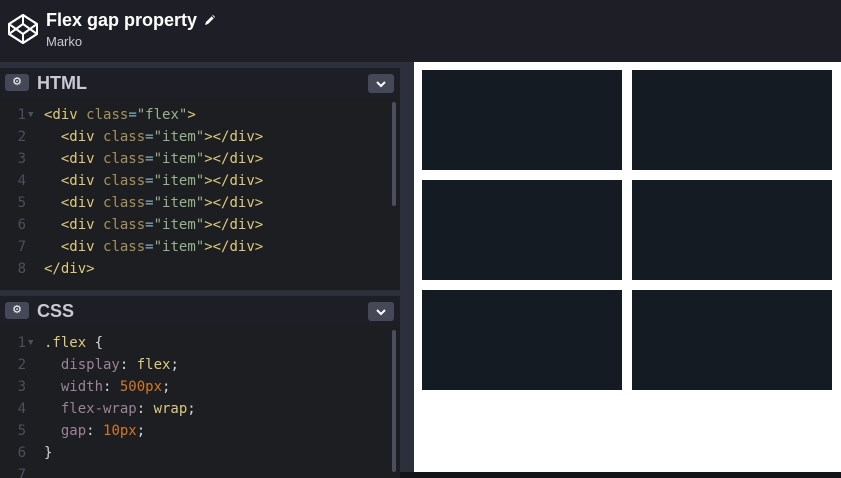 The width and height of the screenshot is (841, 478). I want to click on code-text: flex-wrap: wrap;, so click(128, 409).